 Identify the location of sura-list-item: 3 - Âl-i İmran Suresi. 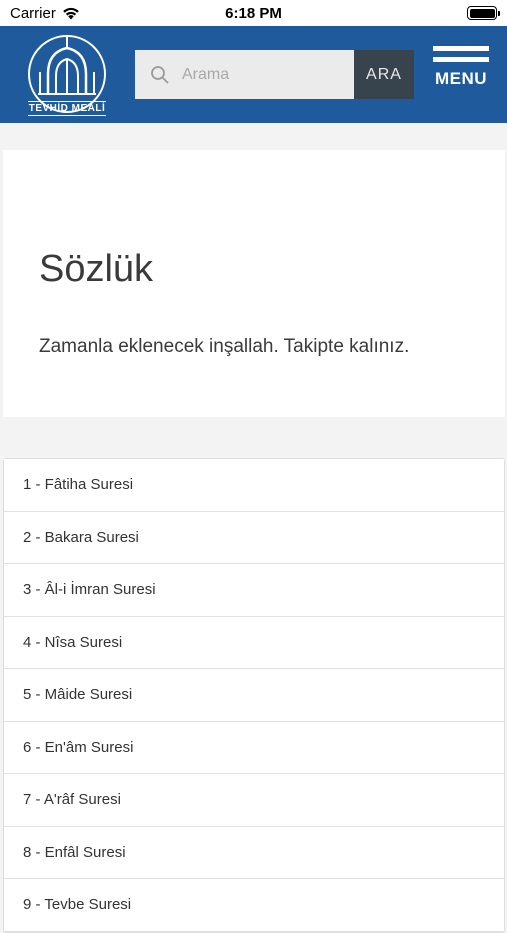
(254, 590).